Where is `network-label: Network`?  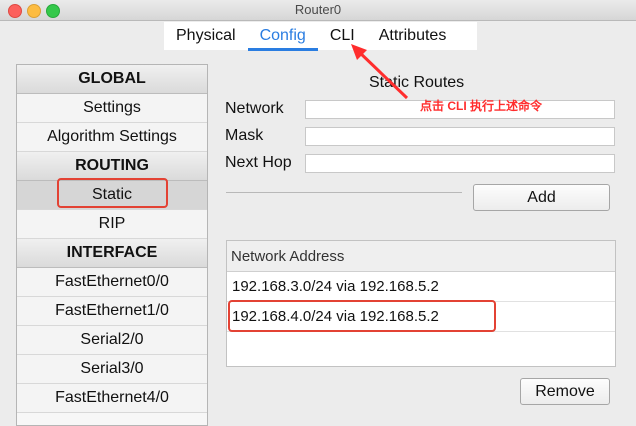 network-label: Network is located at coordinates (254, 108).